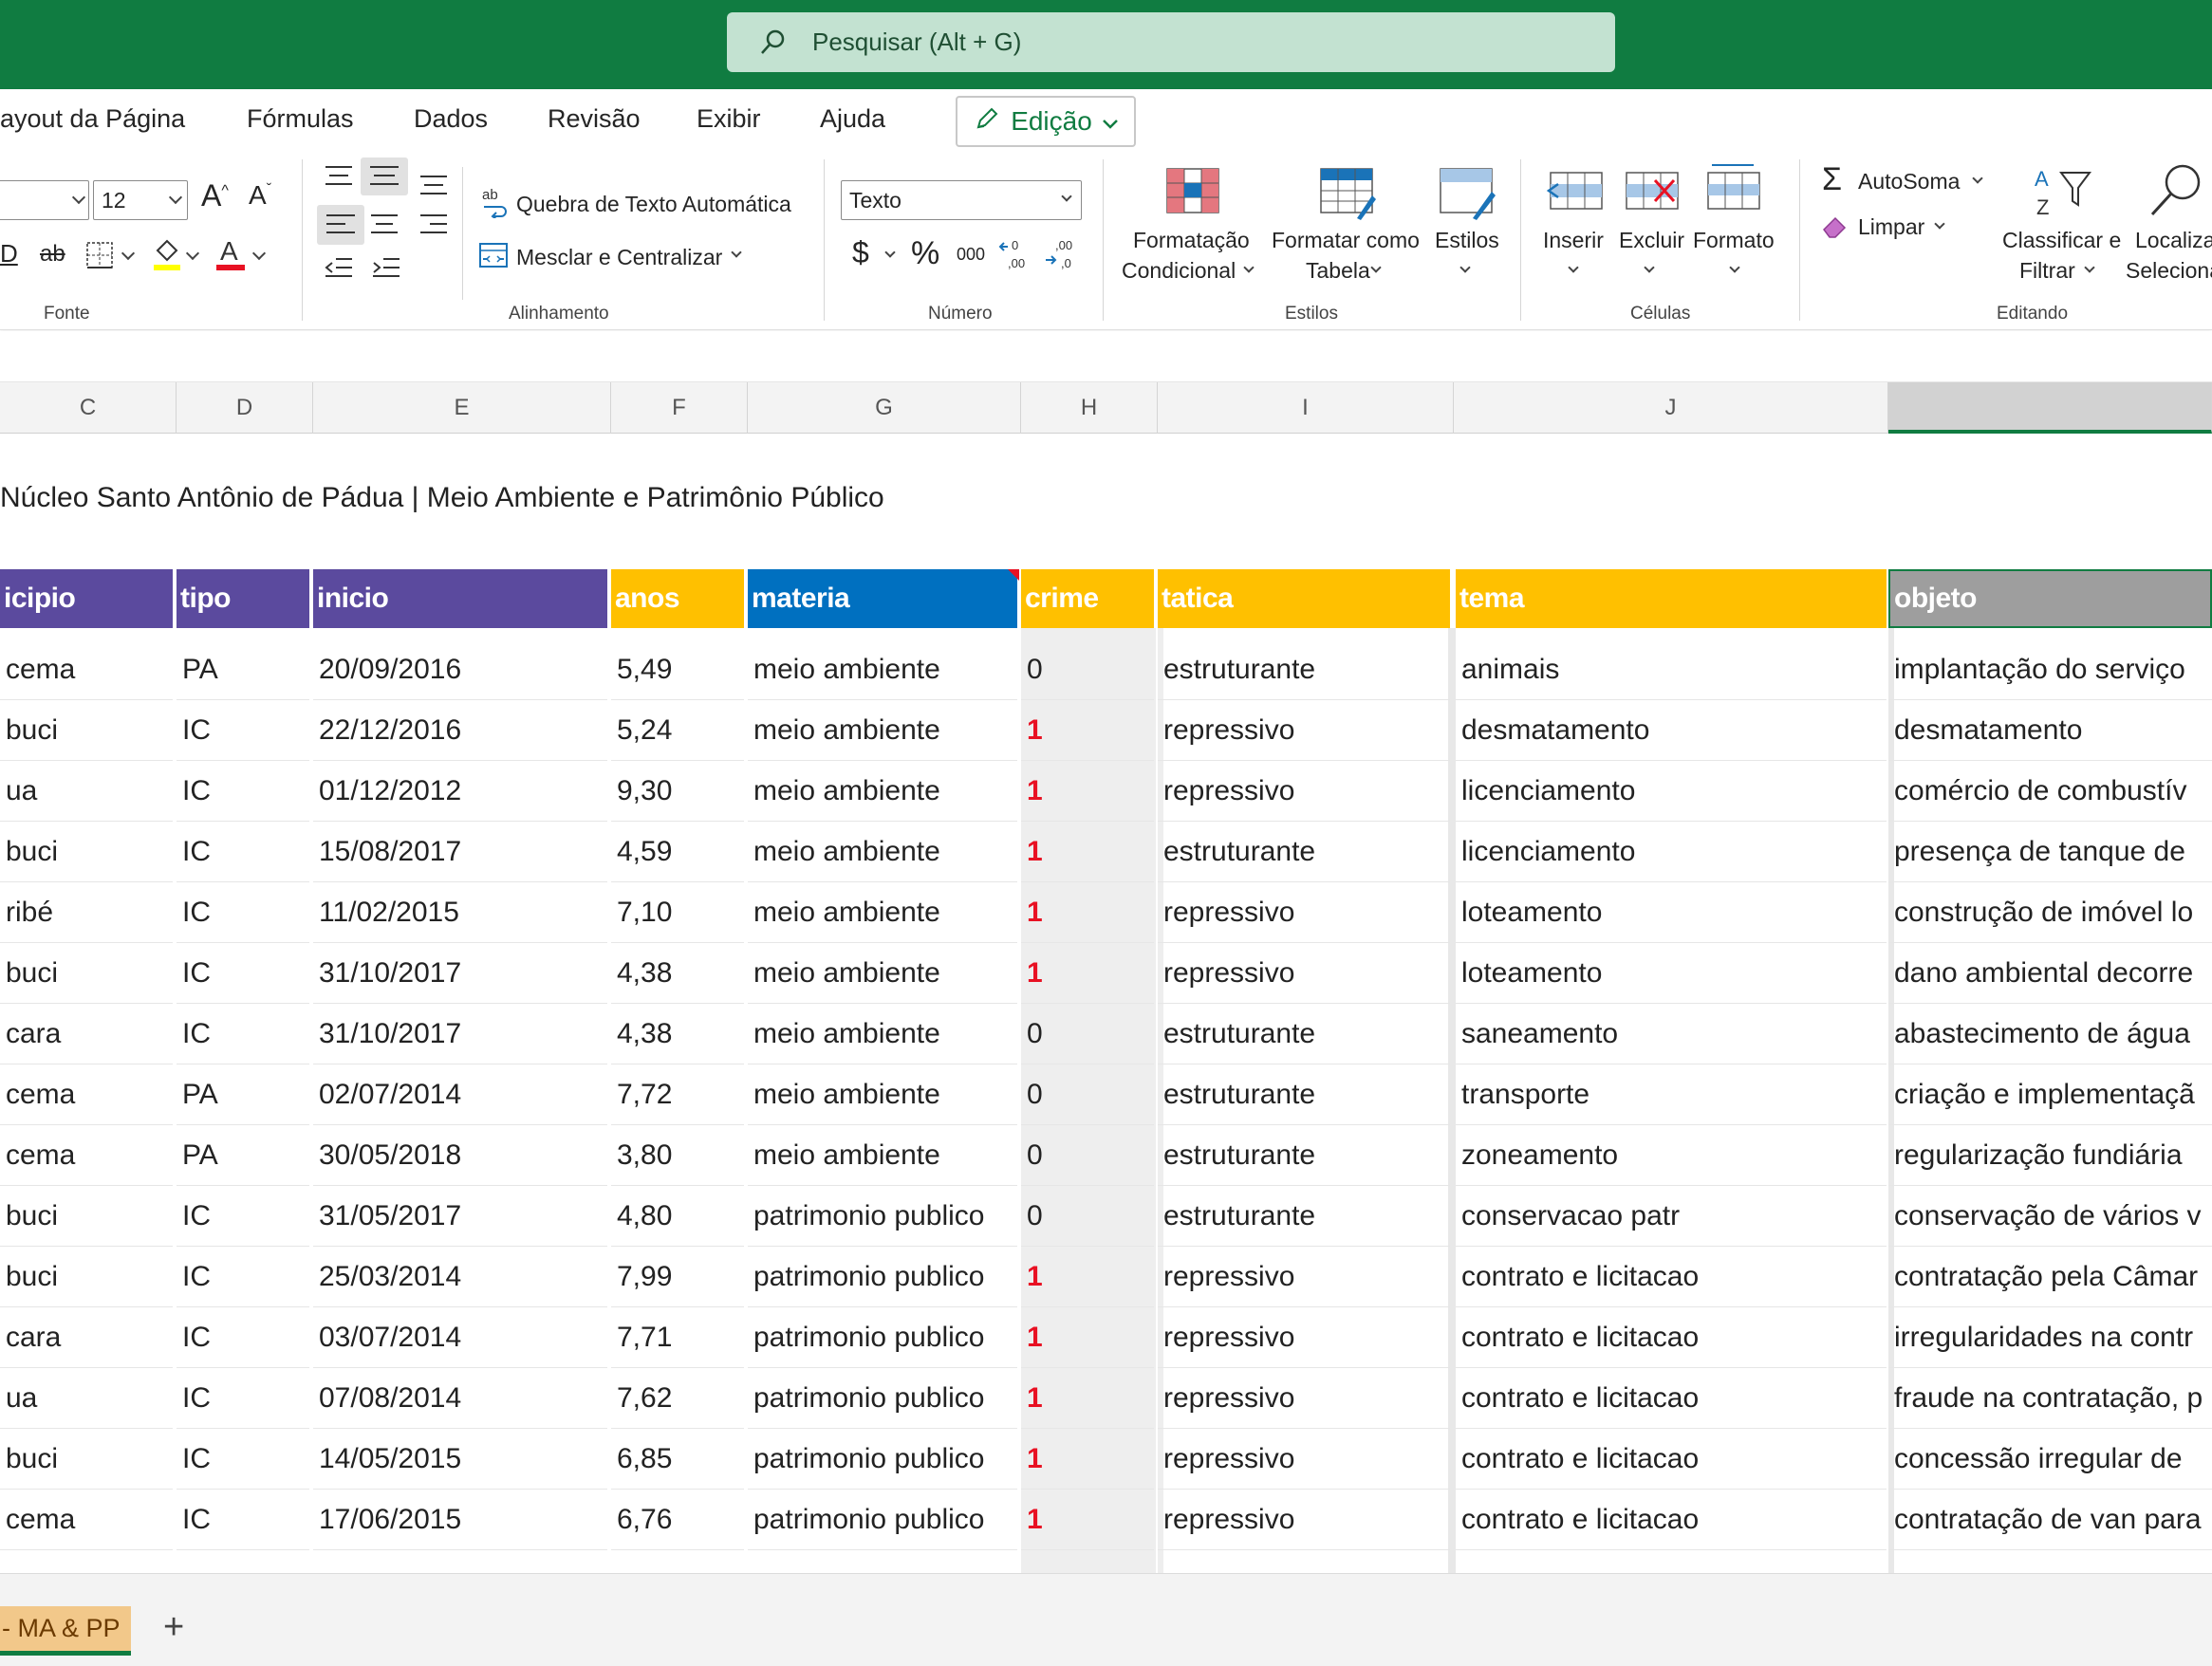 The width and height of the screenshot is (2212, 1666). I want to click on percent-format-button: %, so click(925, 253).